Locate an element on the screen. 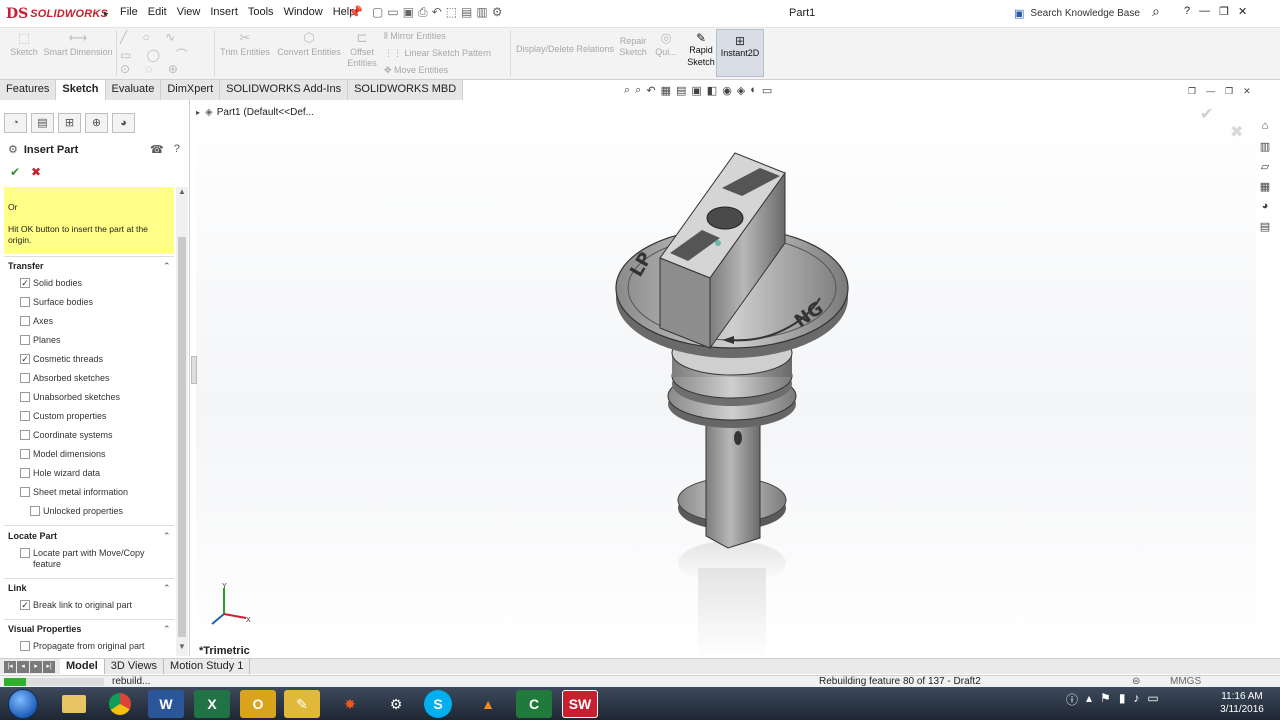  network-icon: ▮ is located at coordinates (1122, 699).